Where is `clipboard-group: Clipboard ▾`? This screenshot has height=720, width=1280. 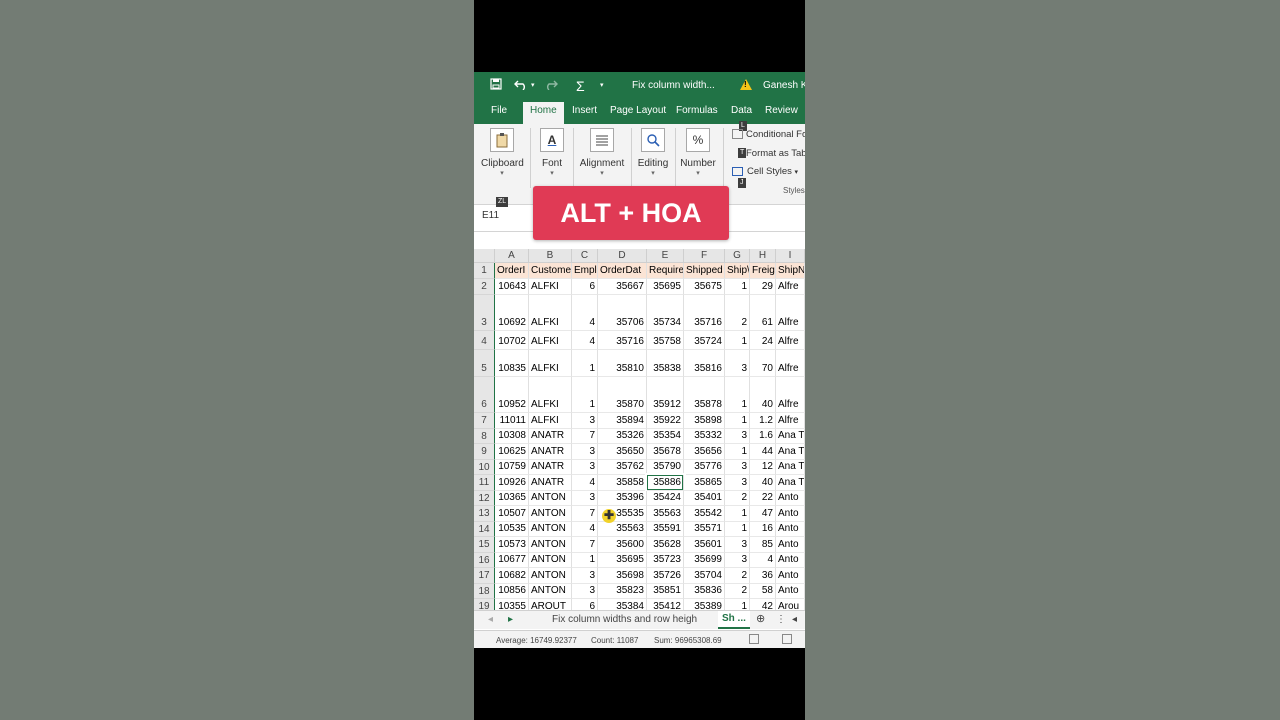 clipboard-group: Clipboard ▾ is located at coordinates (502, 152).